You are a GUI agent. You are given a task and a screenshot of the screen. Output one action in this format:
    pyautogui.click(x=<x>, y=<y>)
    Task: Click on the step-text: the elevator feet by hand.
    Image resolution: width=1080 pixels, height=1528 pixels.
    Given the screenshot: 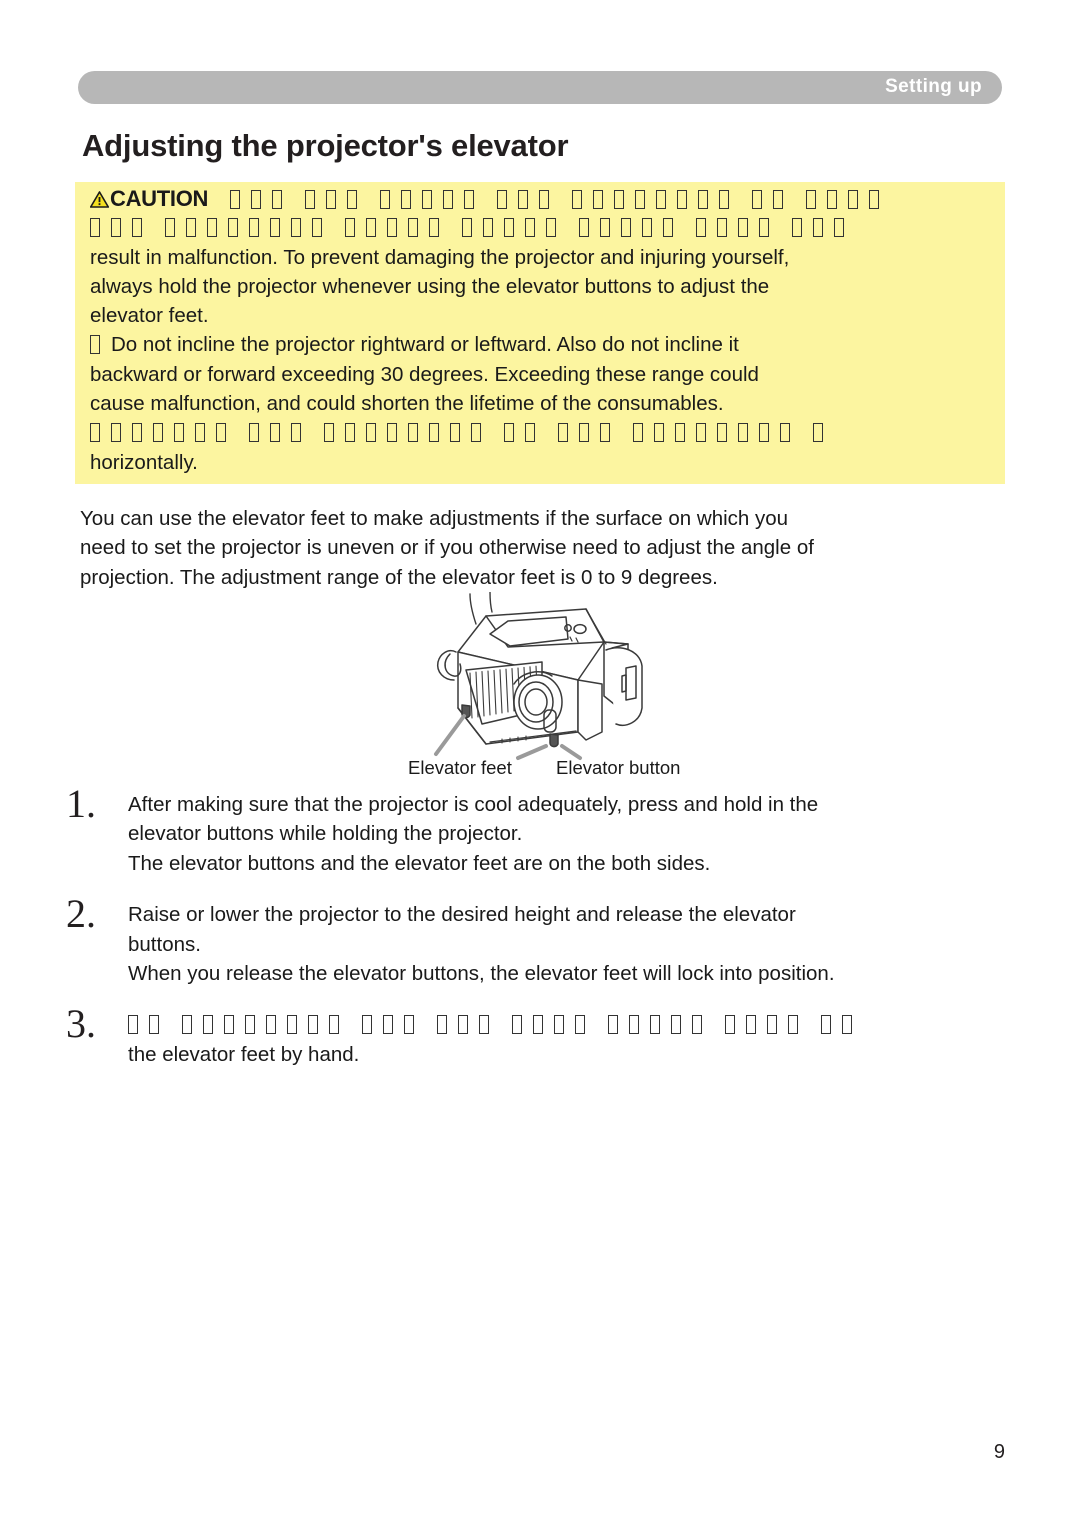 What is the action you would take?
    pyautogui.click(x=604, y=1039)
    